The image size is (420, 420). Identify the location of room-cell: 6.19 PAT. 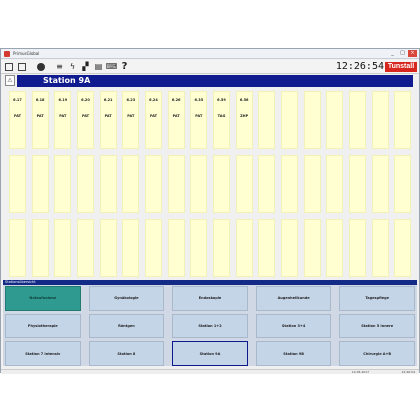
(63, 120).